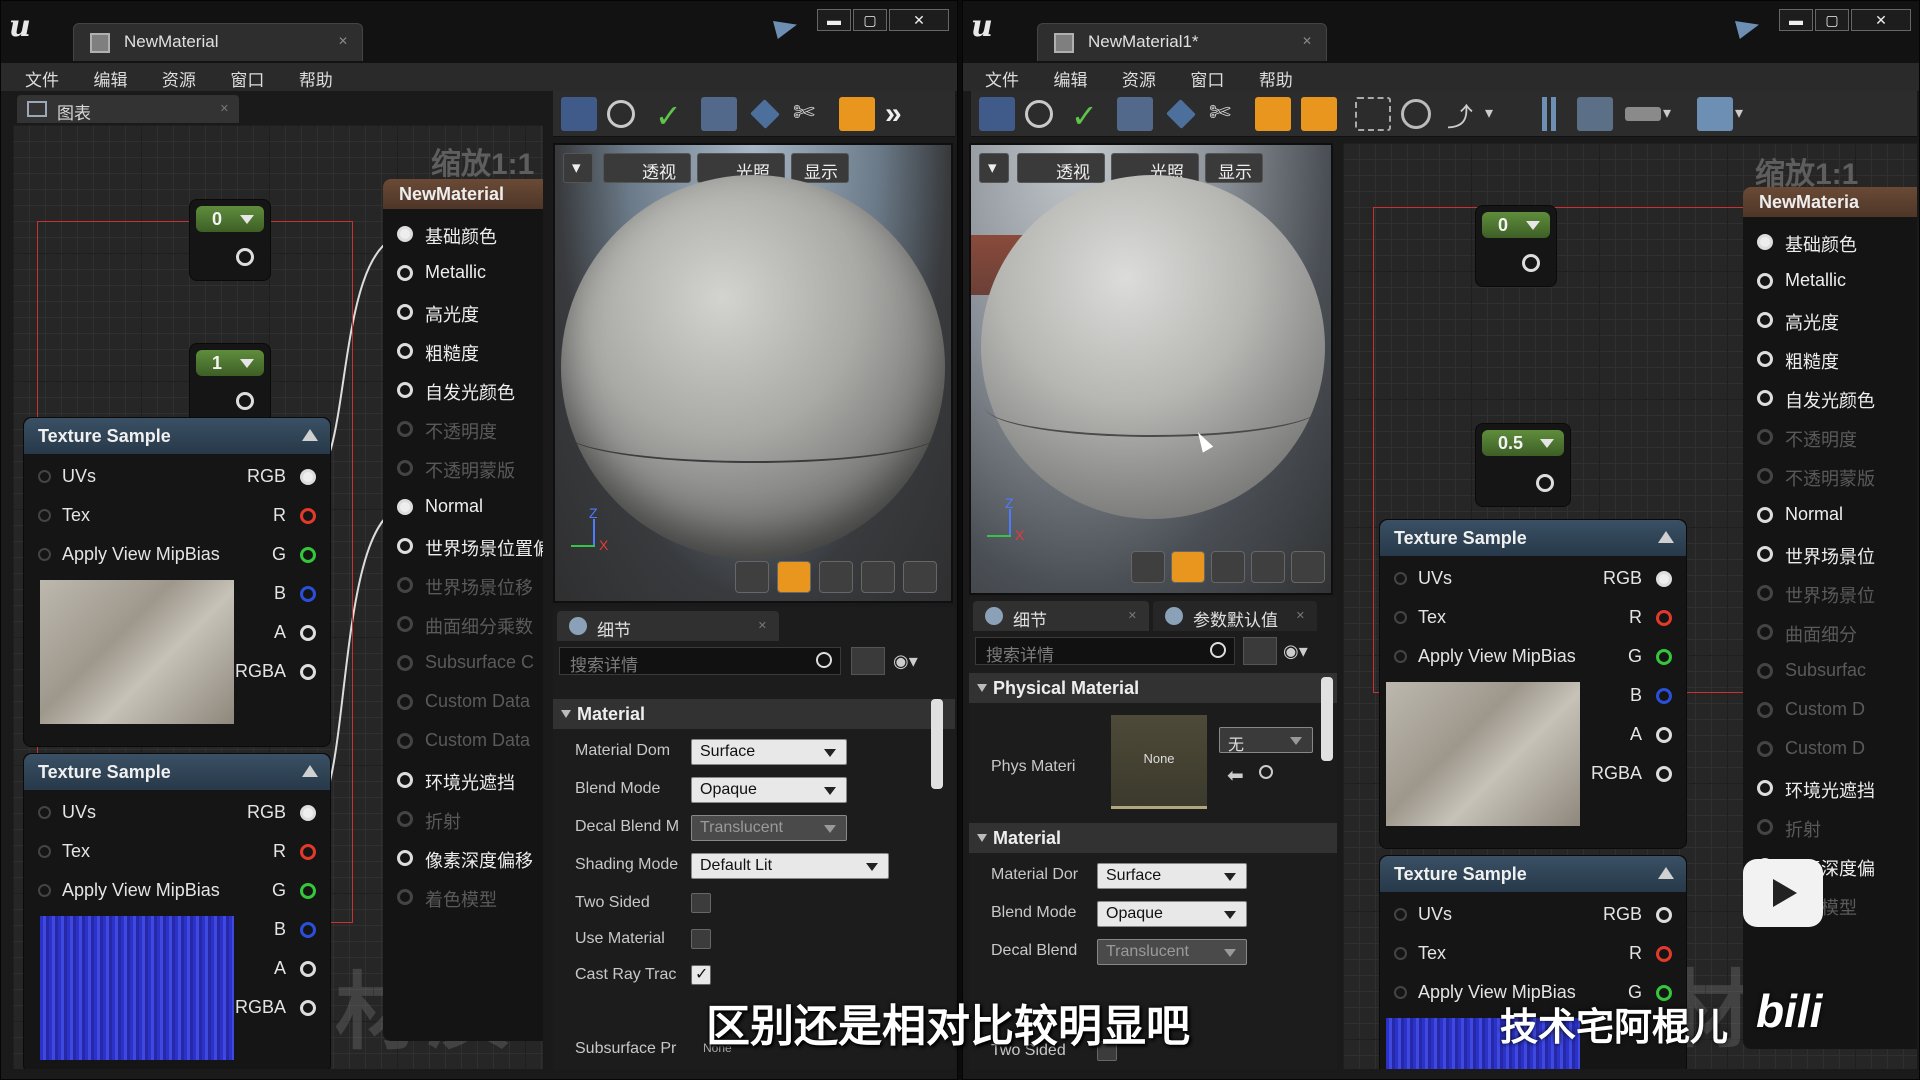 This screenshot has height=1080, width=1920. Describe the element at coordinates (224, 108) in the screenshot. I see `close-graph-tab-icon: ✕` at that location.